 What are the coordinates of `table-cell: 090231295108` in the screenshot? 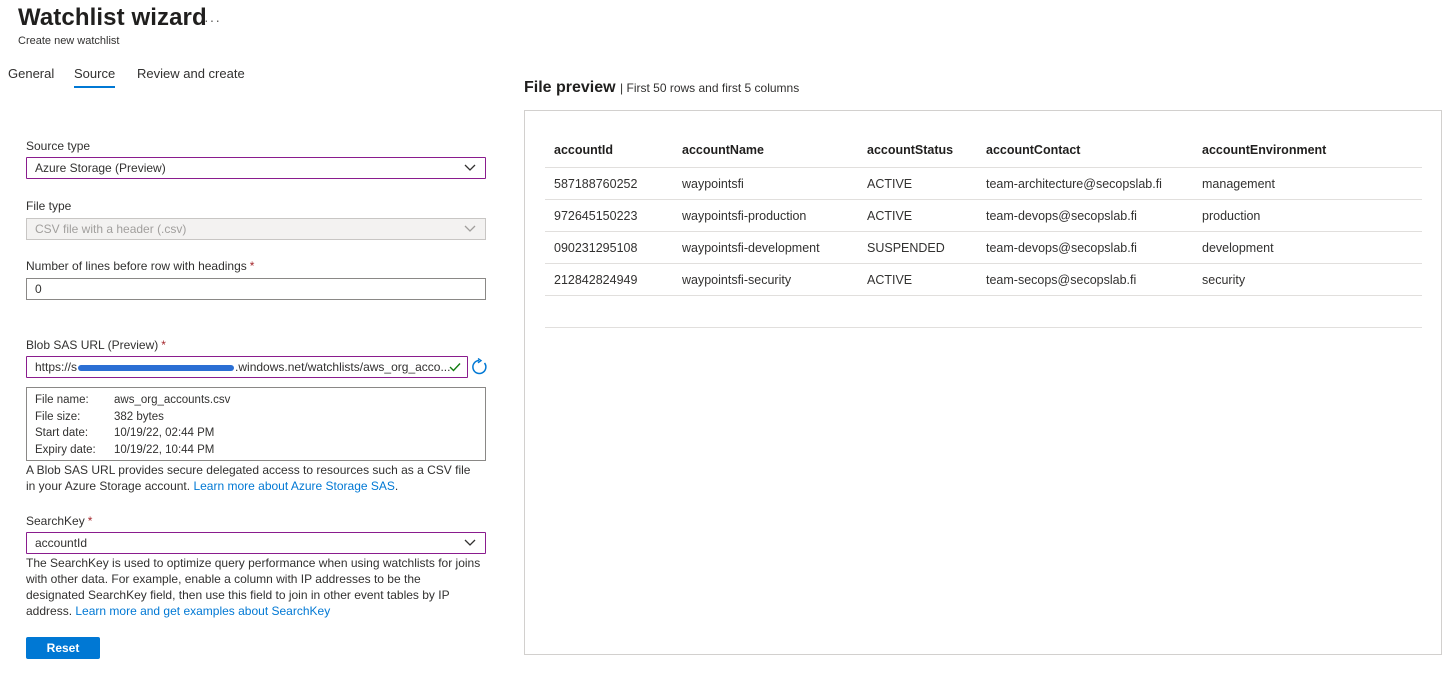 It's located at (609, 247).